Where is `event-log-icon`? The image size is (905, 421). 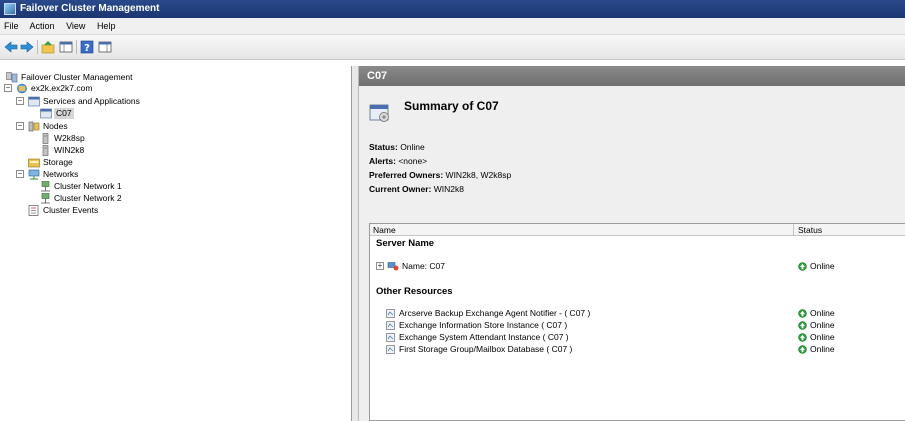
event-log-icon is located at coordinates (33, 210).